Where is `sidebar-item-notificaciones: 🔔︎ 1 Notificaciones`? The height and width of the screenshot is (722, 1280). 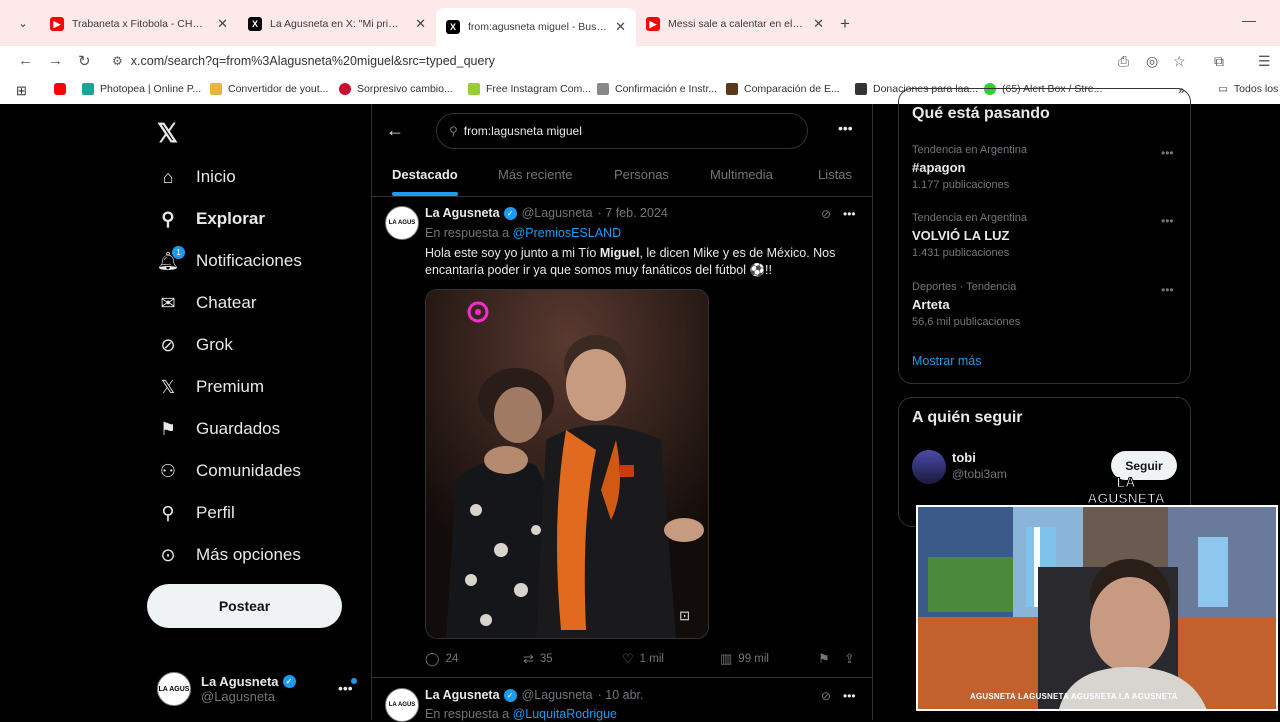
sidebar-item-notificaciones: 🔔︎ 1 Notificaciones is located at coordinates (229, 259).